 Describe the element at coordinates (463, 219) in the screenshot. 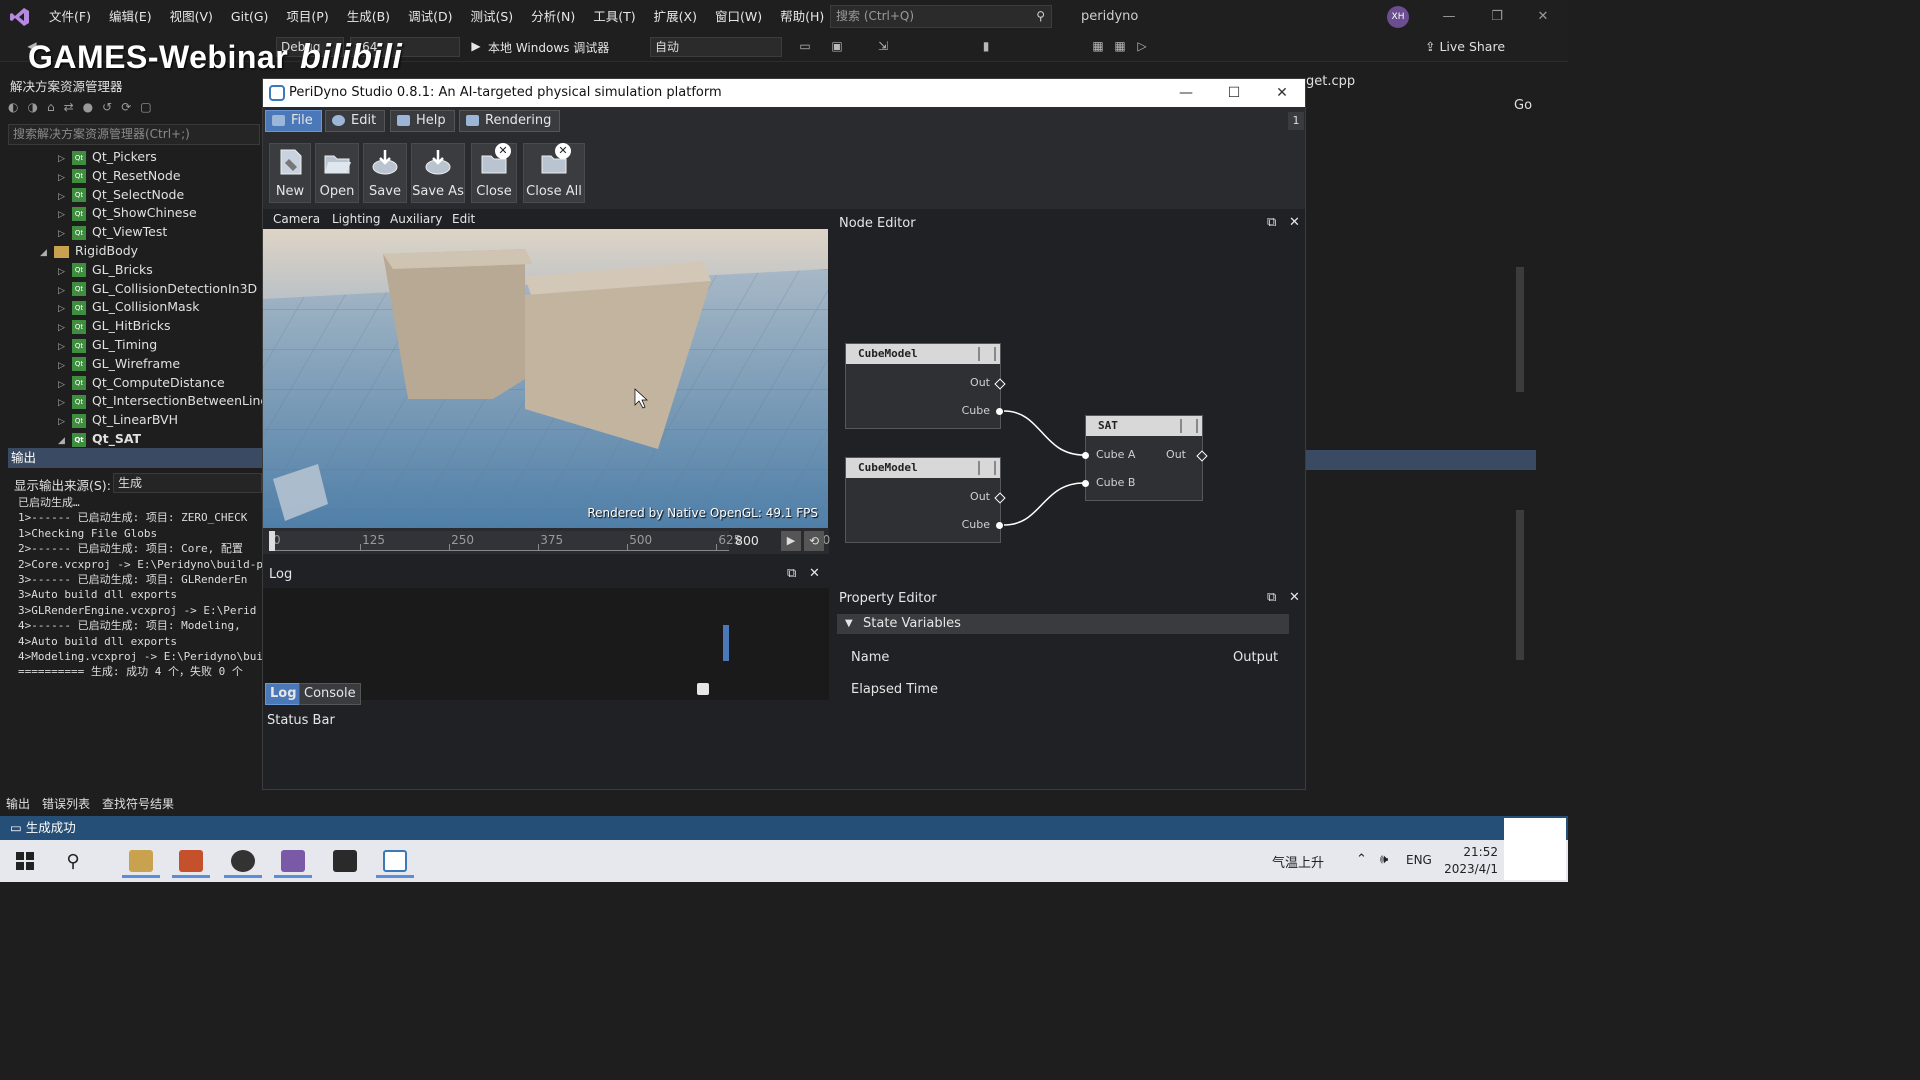

I see `menu-viewport-edit: Edit` at that location.